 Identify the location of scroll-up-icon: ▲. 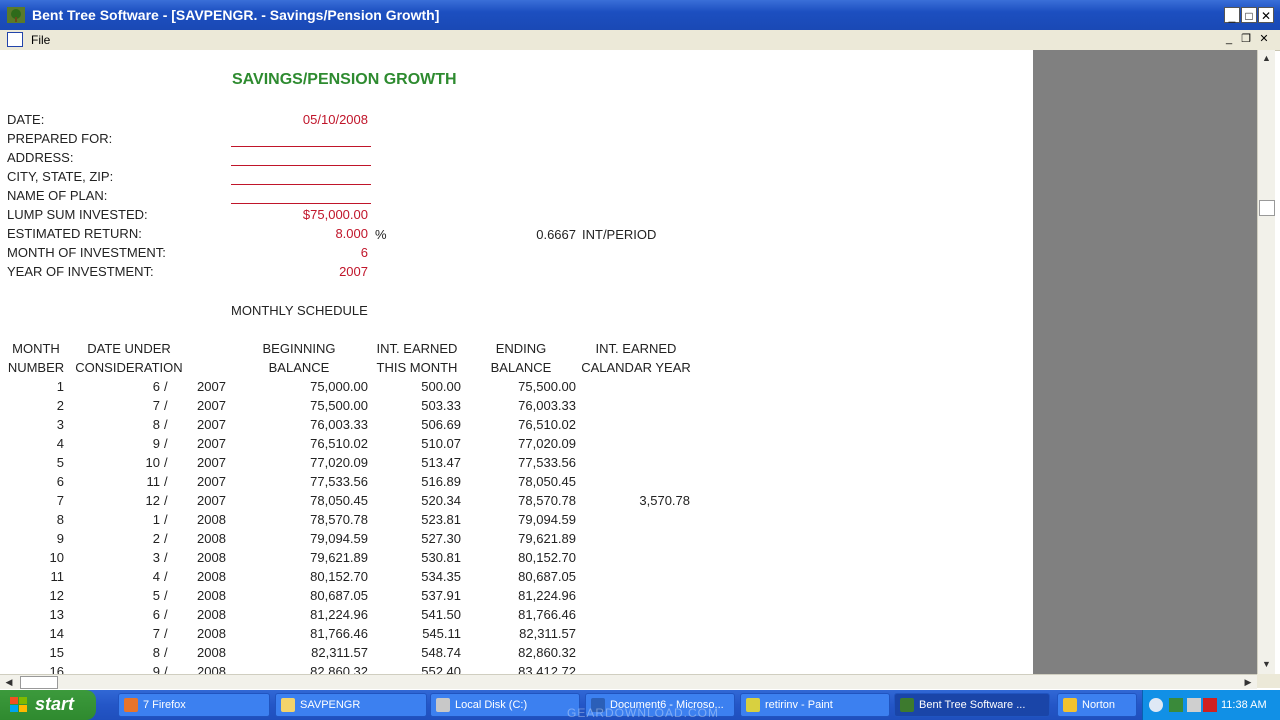
(1266, 58).